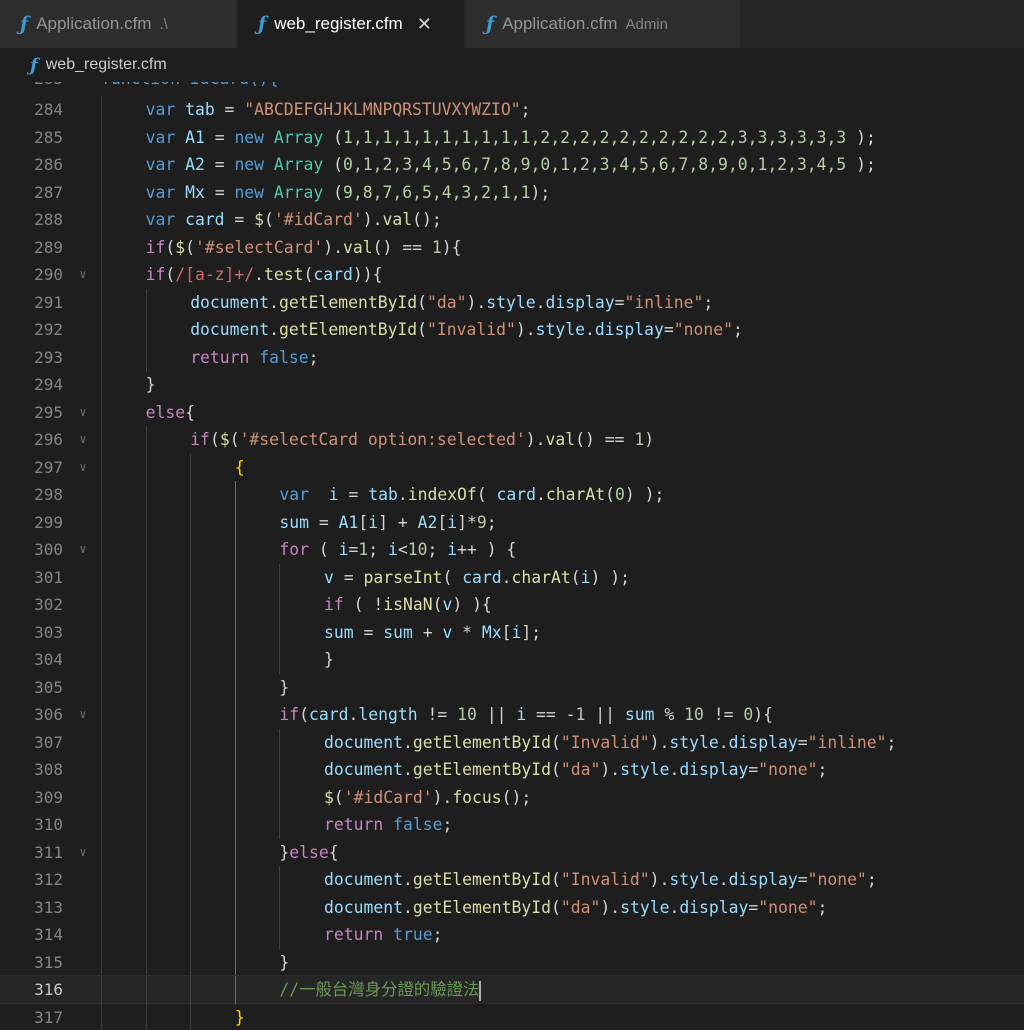 This screenshot has height=1030, width=1024. I want to click on line-number: 315, so click(48, 962).